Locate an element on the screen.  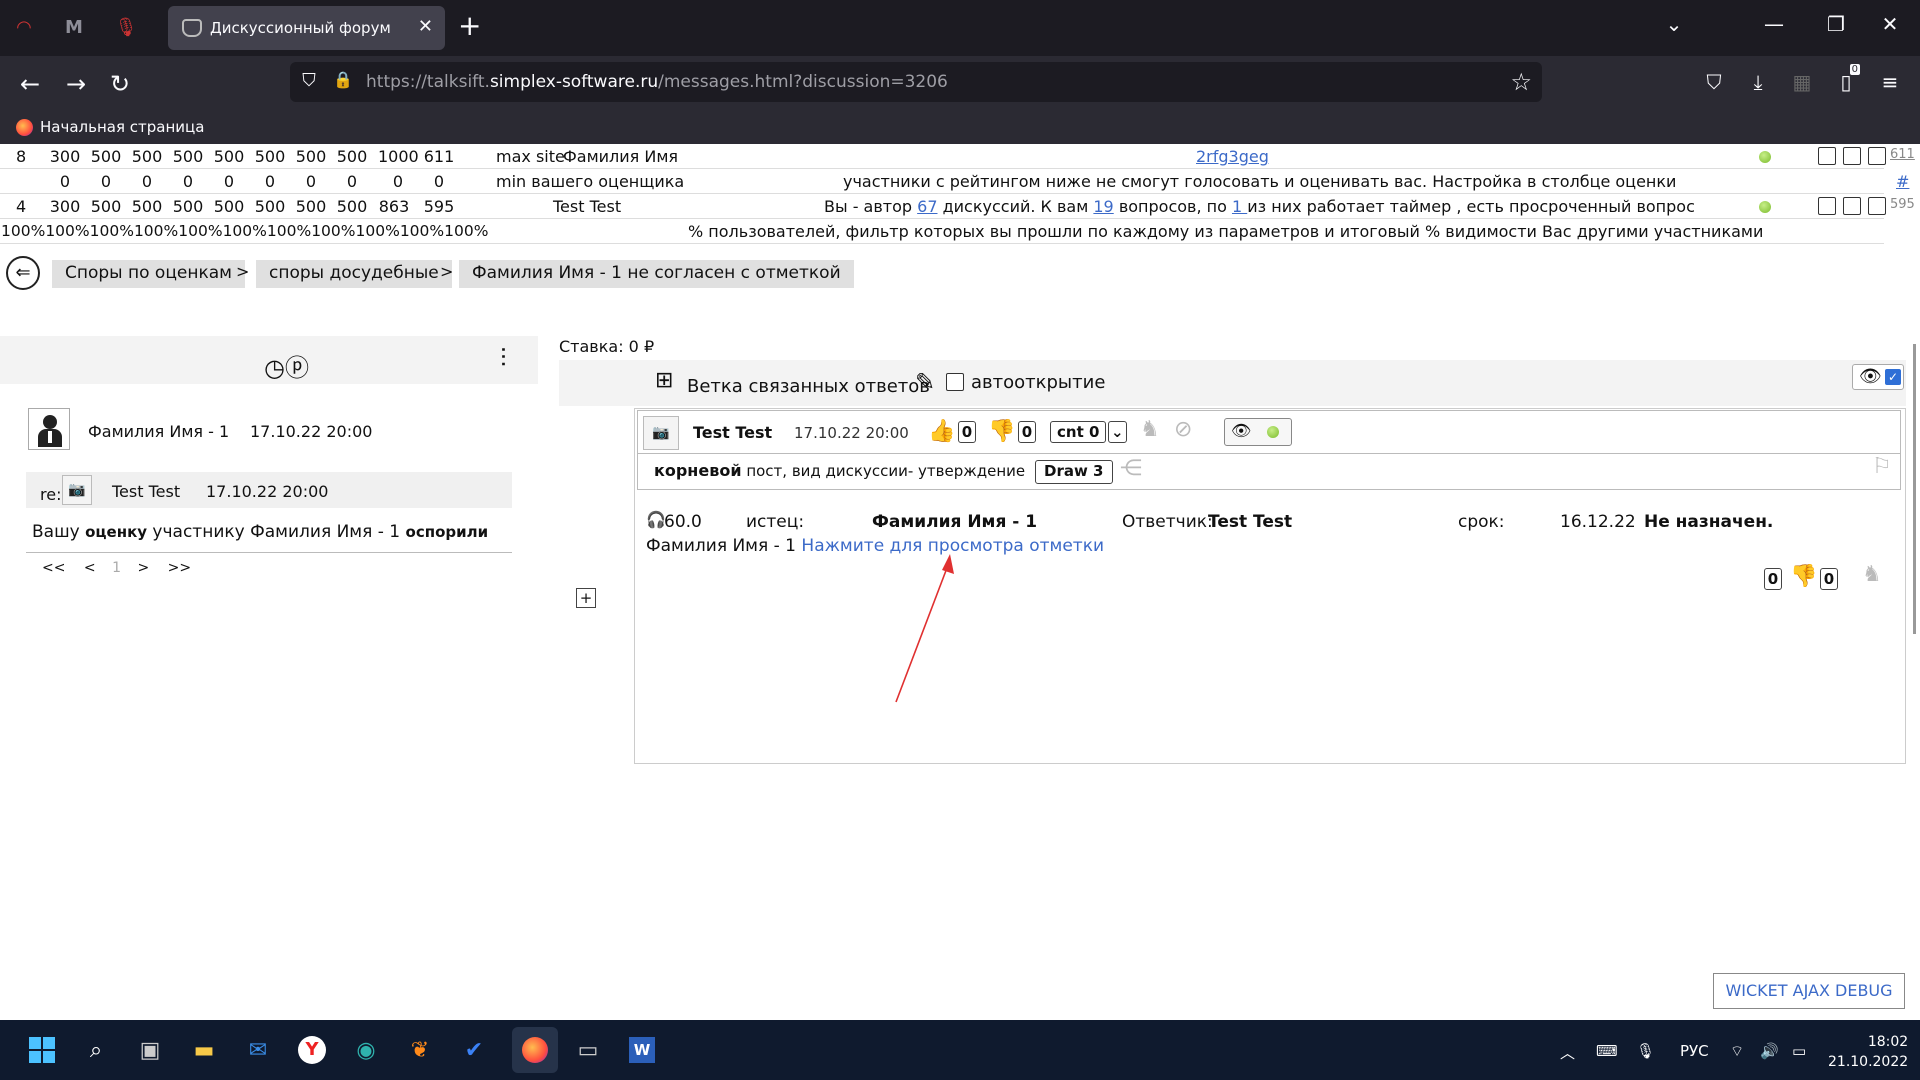
tab-list-icon: ⌄ is located at coordinates (1674, 24).